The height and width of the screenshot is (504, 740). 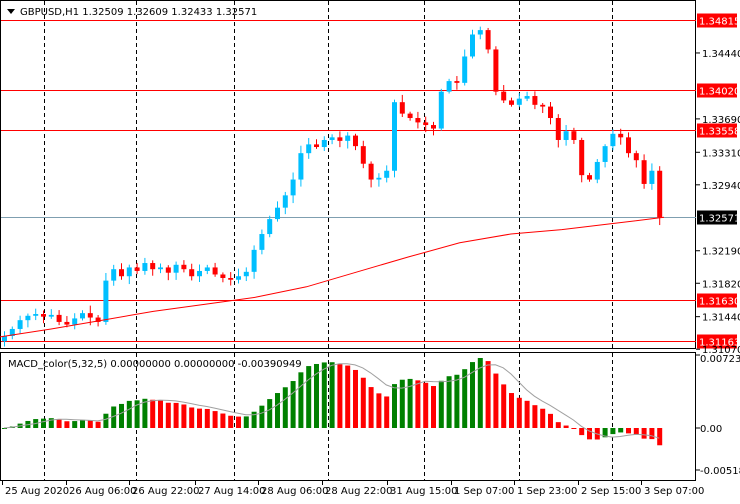 What do you see at coordinates (721, 120) in the screenshot?
I see `price-axis-label: 1.33690` at bounding box center [721, 120].